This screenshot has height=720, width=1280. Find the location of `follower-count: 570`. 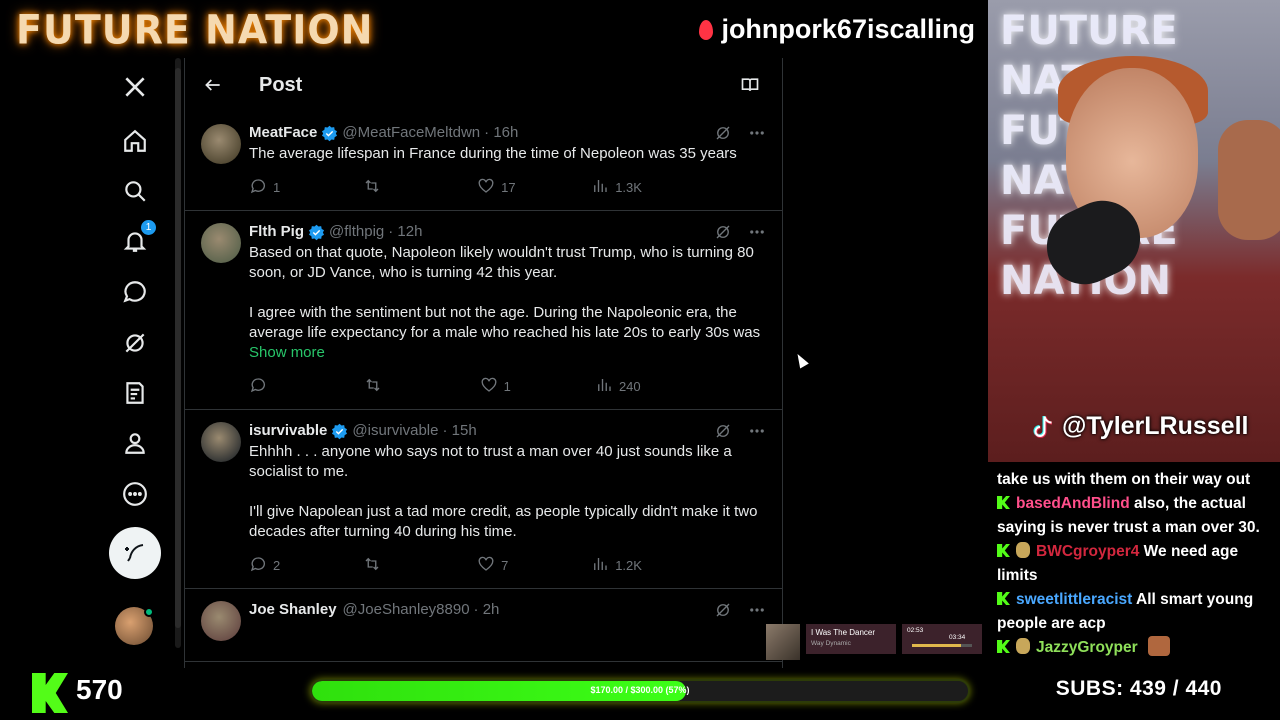

follower-count: 570 is located at coordinates (99, 689).